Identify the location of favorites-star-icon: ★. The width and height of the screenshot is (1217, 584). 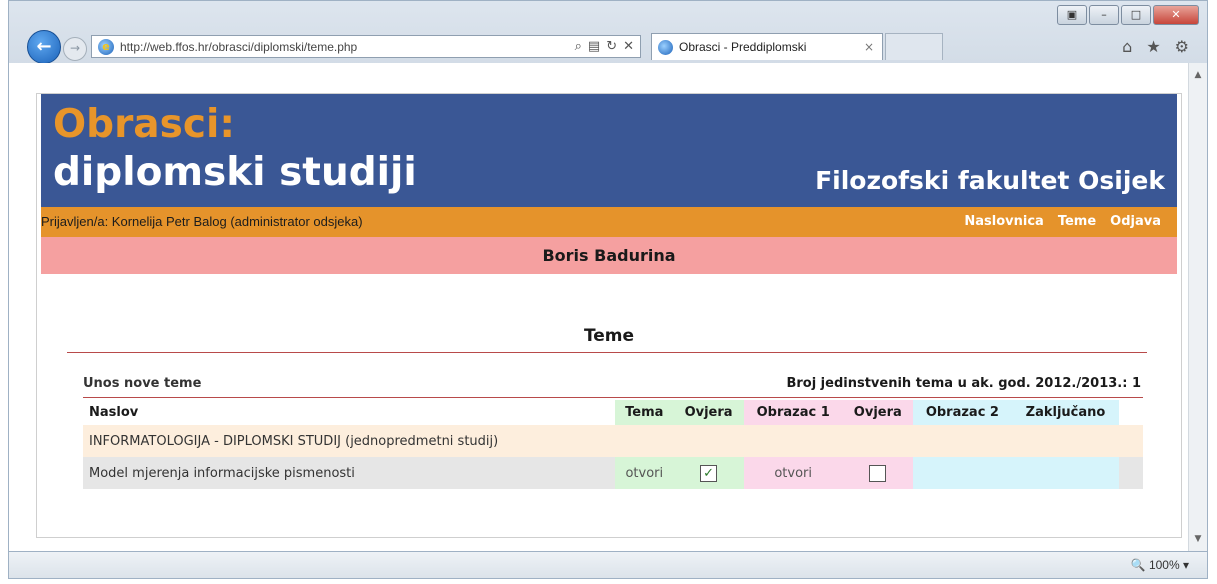
(1153, 46).